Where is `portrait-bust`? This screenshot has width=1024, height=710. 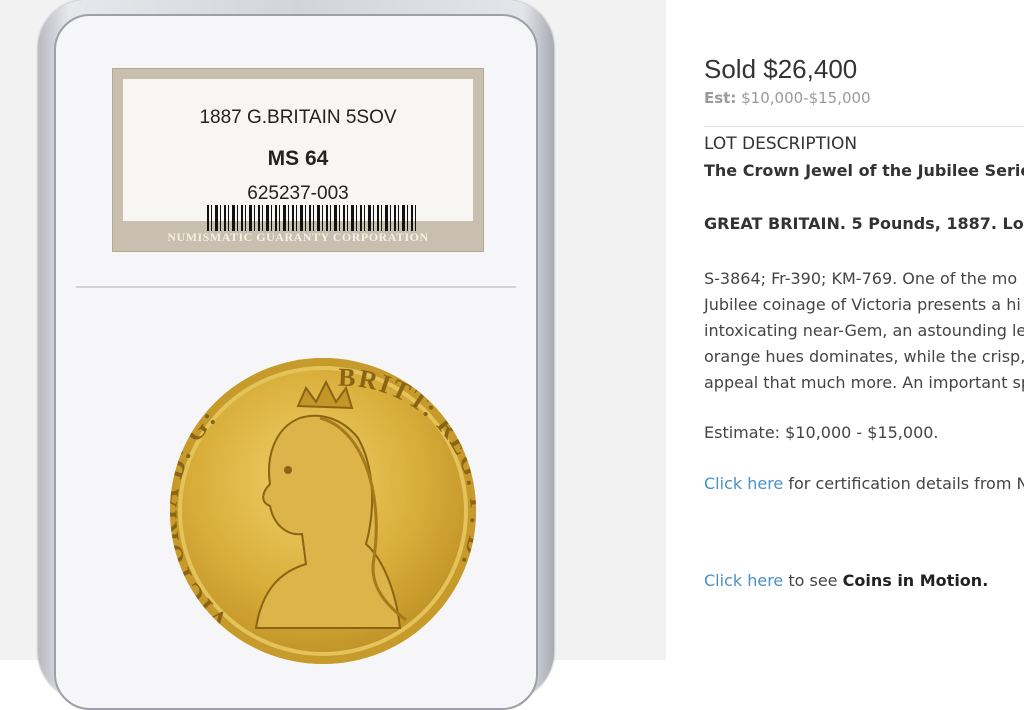 portrait-bust is located at coordinates (328, 521).